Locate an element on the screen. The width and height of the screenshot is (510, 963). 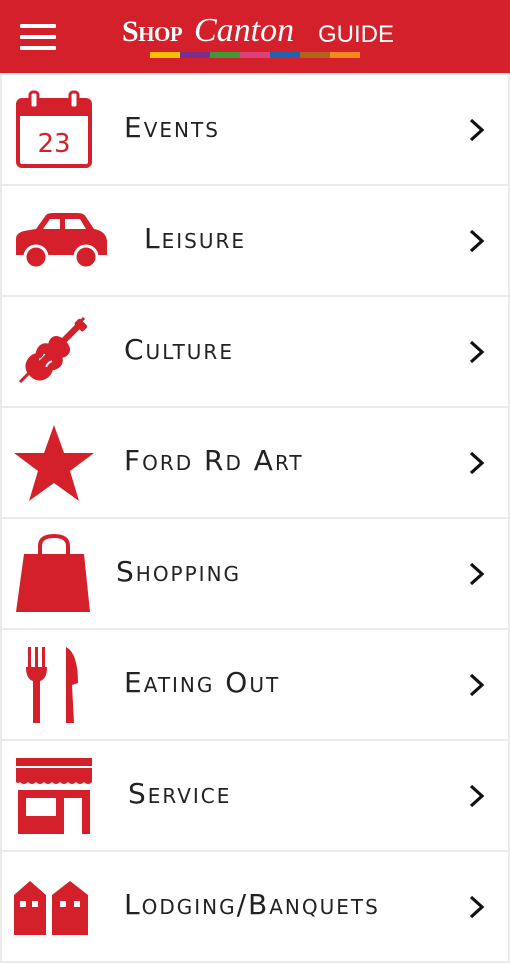
menu-item-ford-rd-art: Ford Rd Art is located at coordinates (255, 462).